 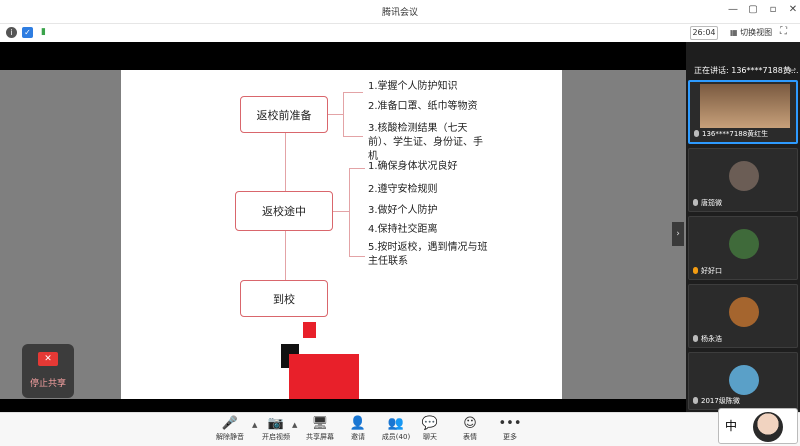 I want to click on close-icon: ✕, so click(x=793, y=9).